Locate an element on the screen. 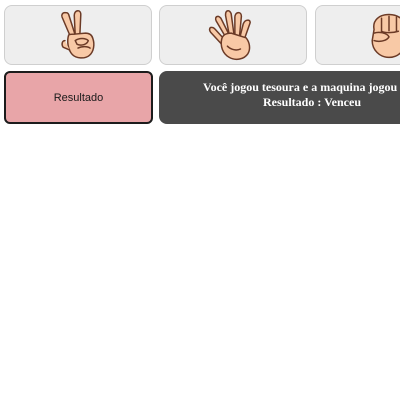 Image resolution: width=400 pixels, height=400 pixels. fist-hand-icon is located at coordinates (385, 36).